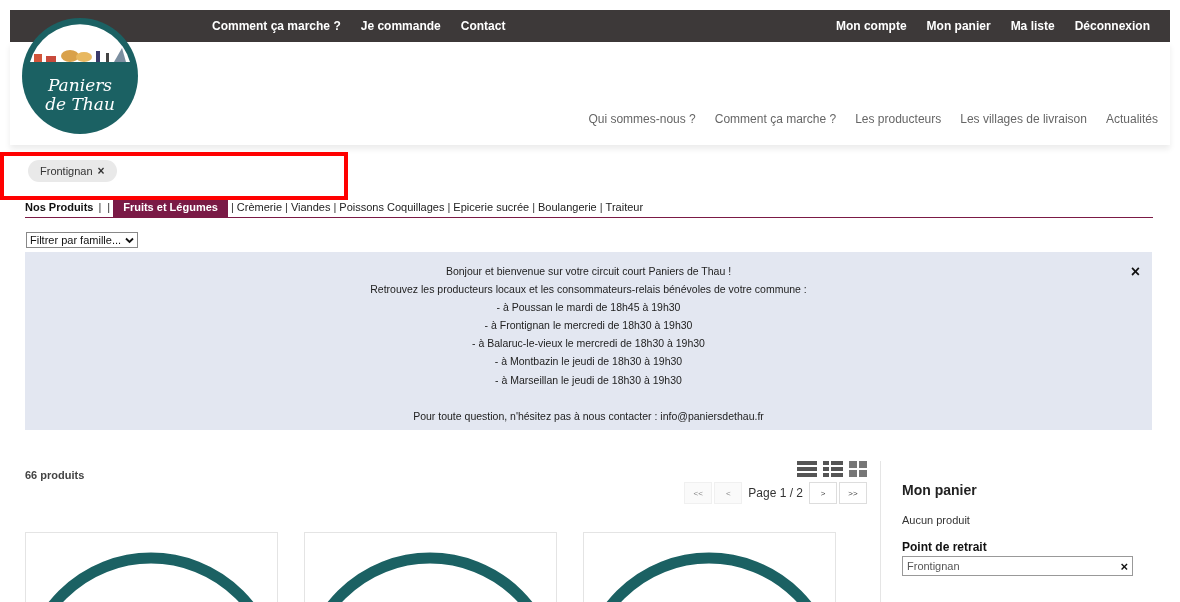 This screenshot has height=602, width=1180. What do you see at coordinates (871, 26) in the screenshot?
I see `account-link: Mon compte` at bounding box center [871, 26].